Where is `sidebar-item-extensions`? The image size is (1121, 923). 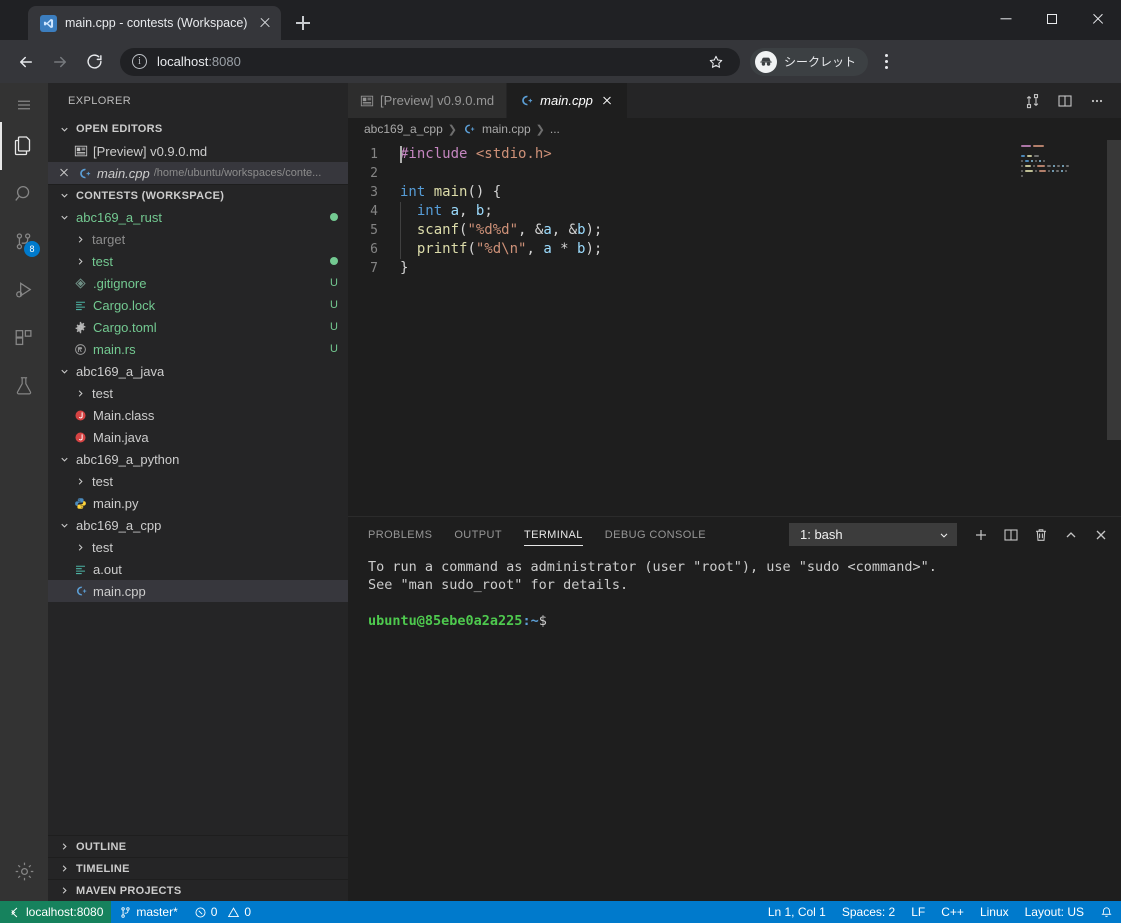
sidebar-item-extensions is located at coordinates (24, 338).